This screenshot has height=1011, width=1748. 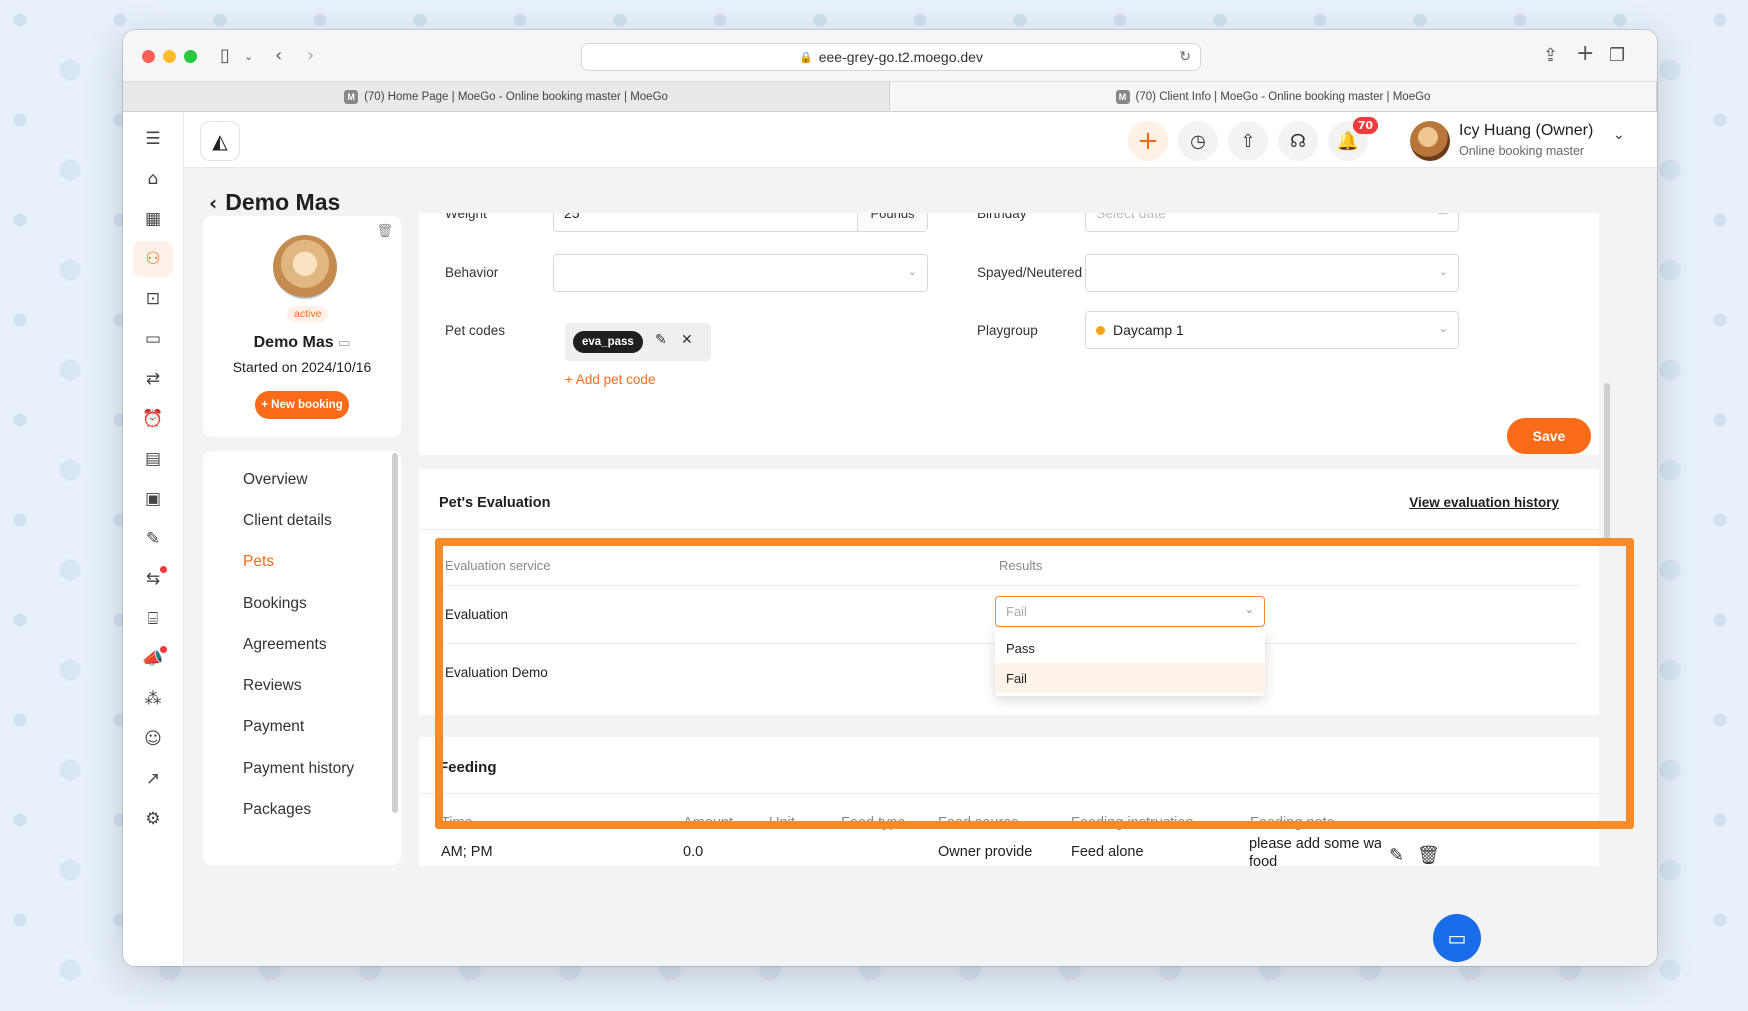 What do you see at coordinates (1100, 330) in the screenshot?
I see `playgroup-color-dot` at bounding box center [1100, 330].